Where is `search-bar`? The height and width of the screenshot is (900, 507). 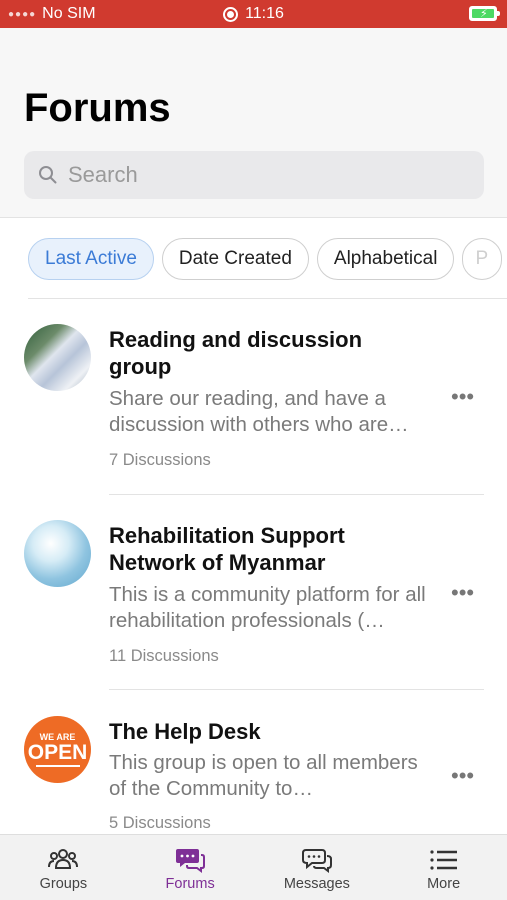
search-bar is located at coordinates (254, 175).